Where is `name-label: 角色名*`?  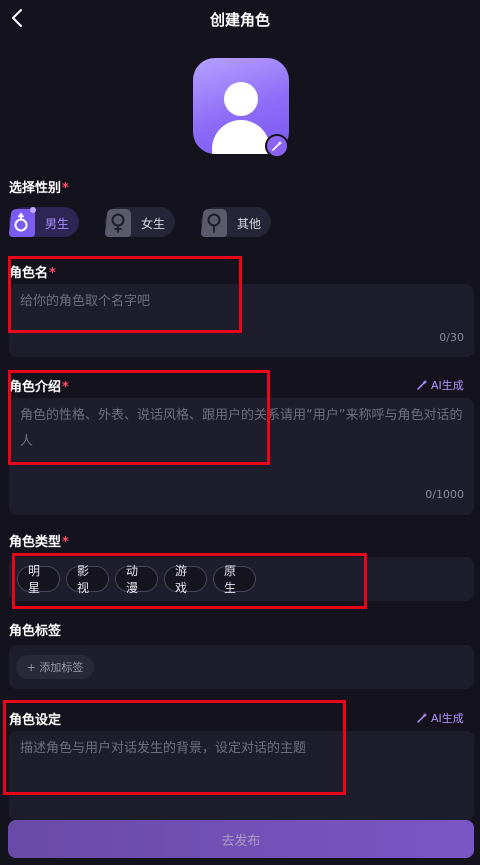 name-label: 角色名* is located at coordinates (32, 271).